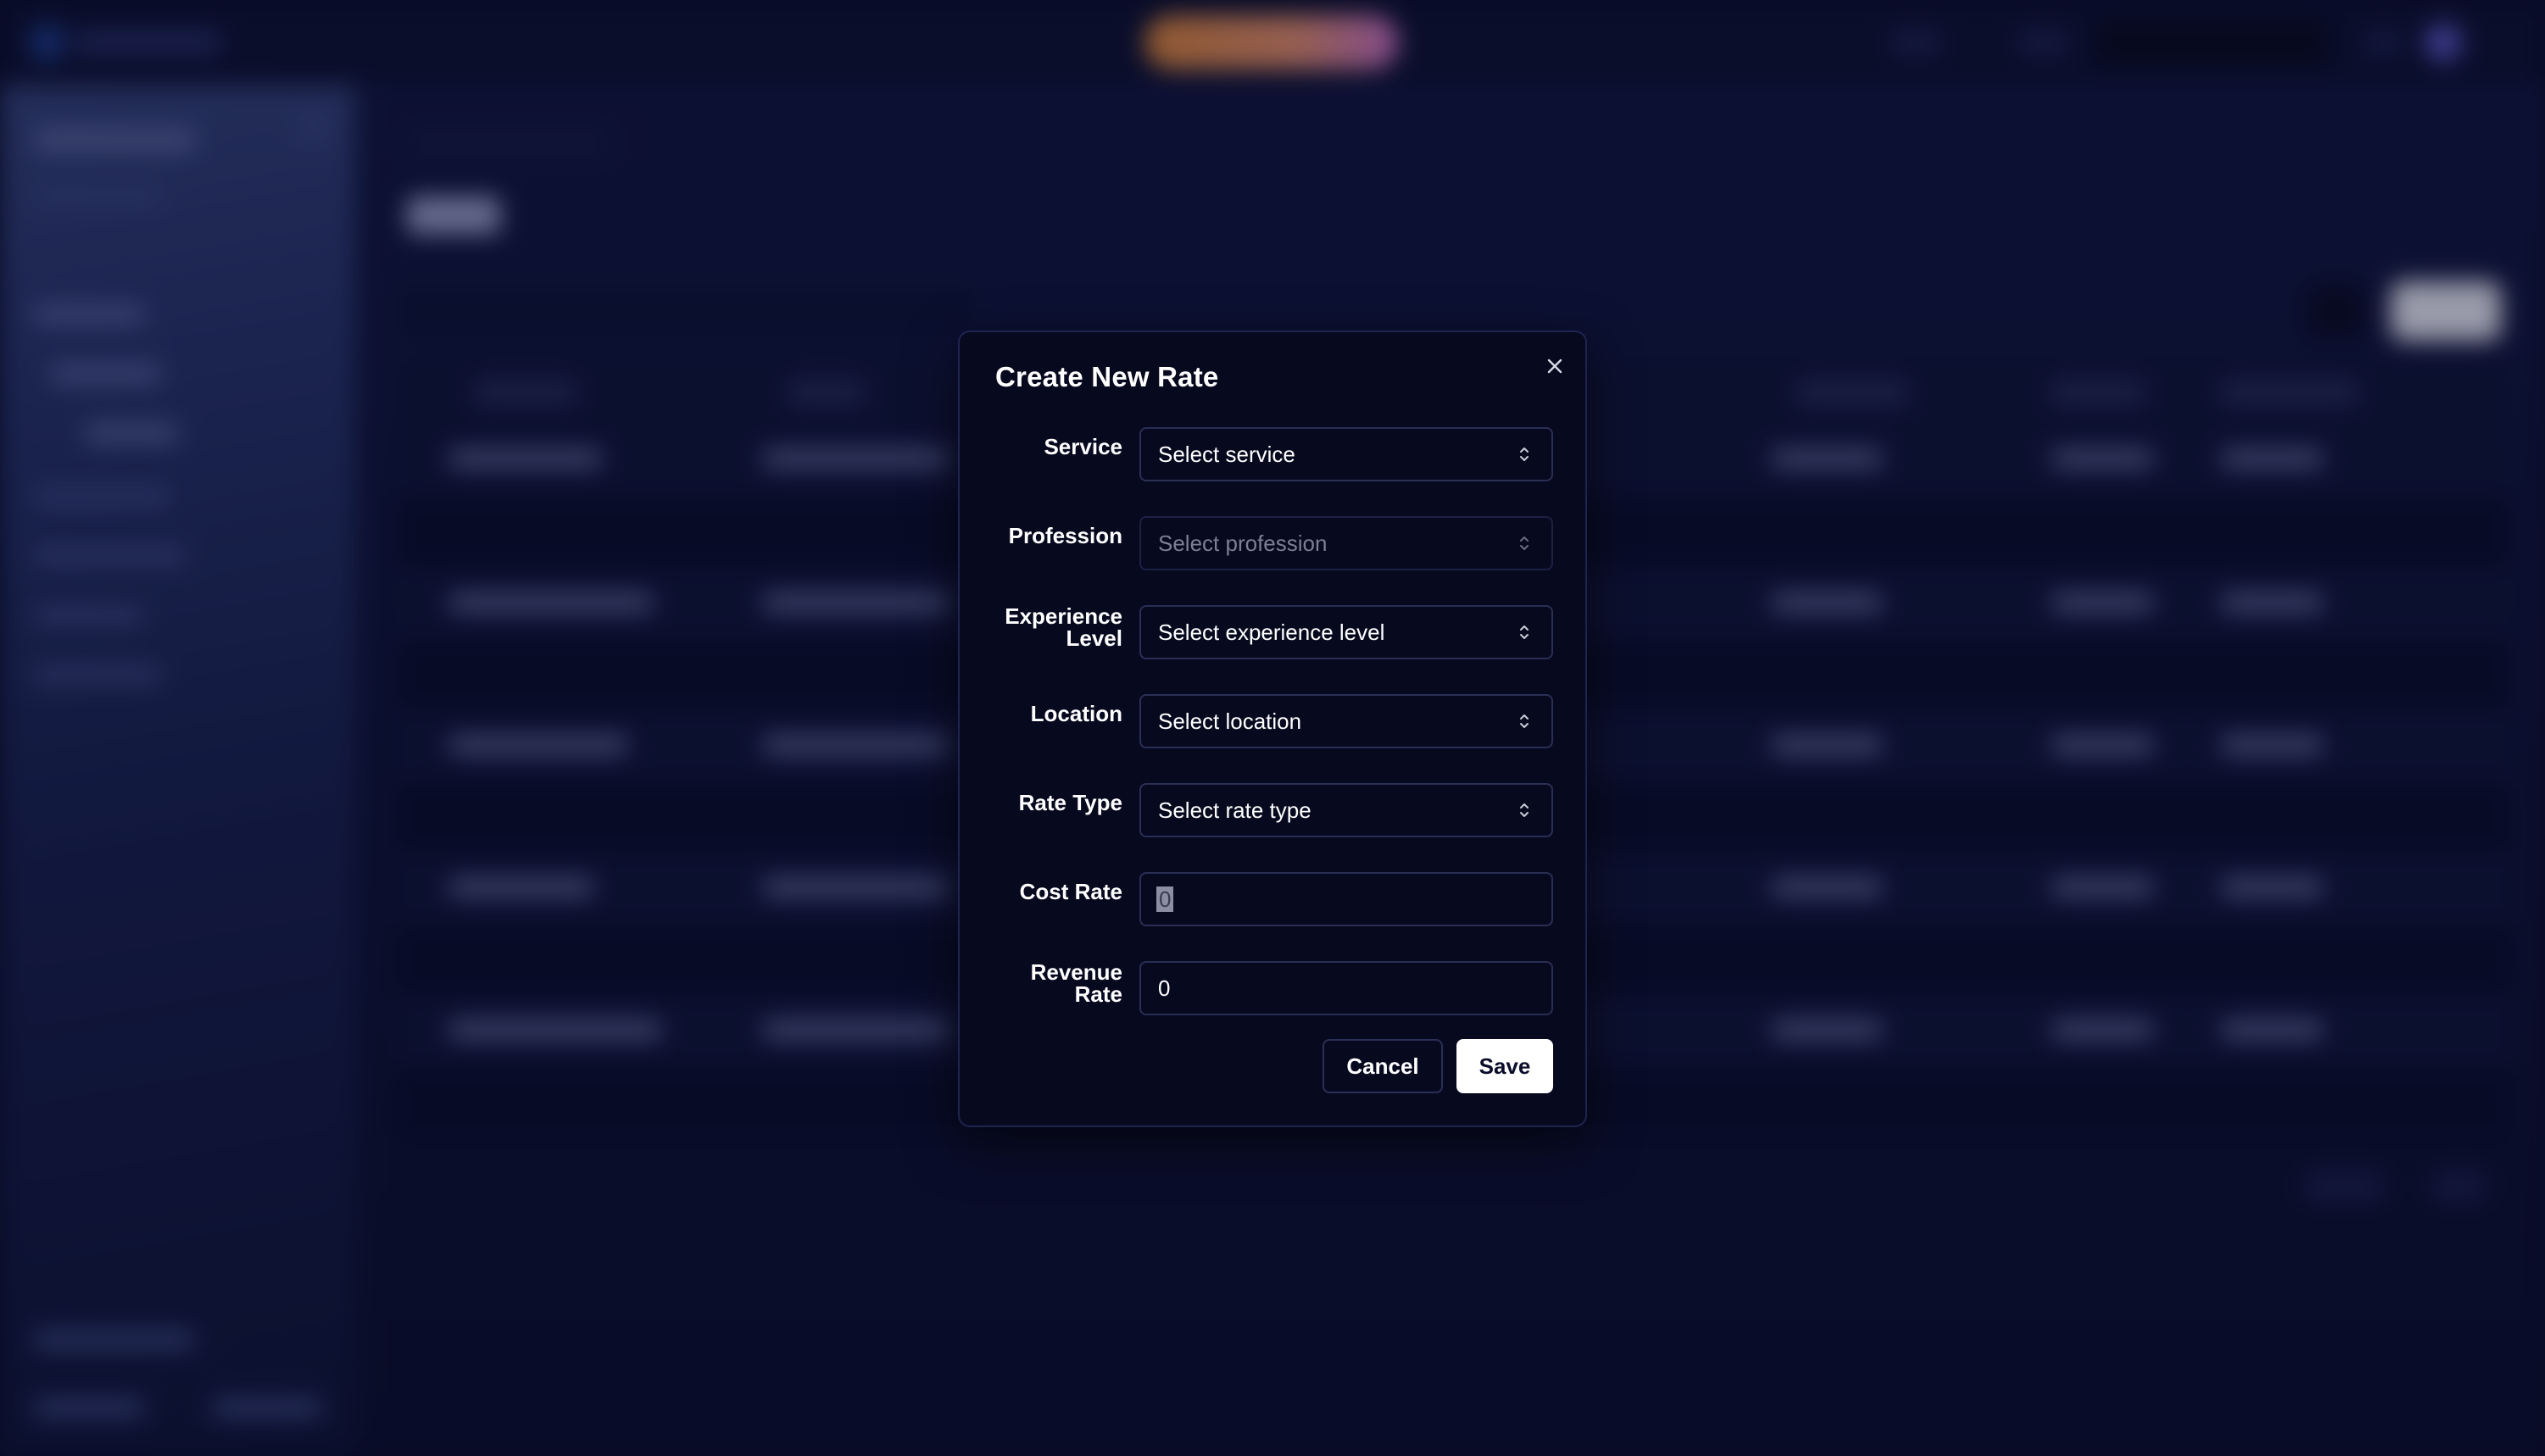  I want to click on form-row-experience: Experience Level Select experience level, so click(1274, 633).